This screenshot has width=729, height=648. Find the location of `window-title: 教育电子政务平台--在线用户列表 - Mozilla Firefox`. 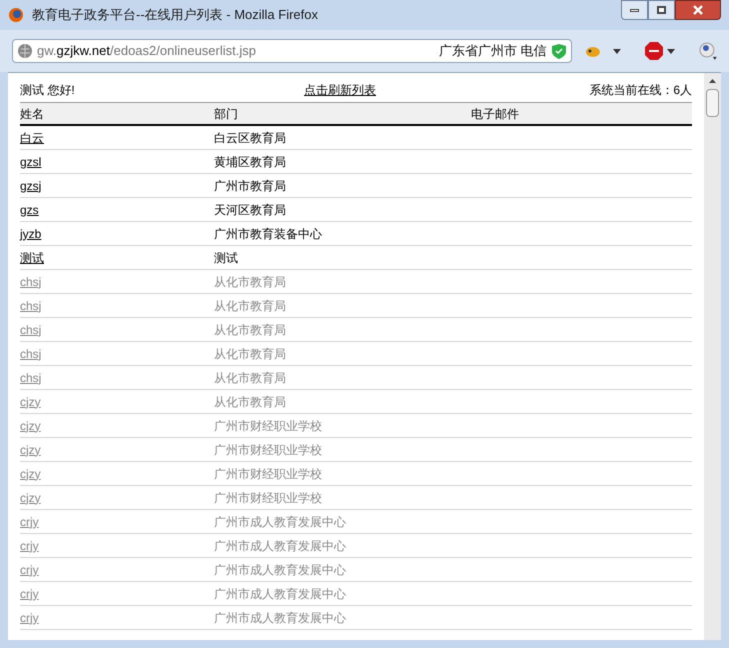

window-title: 教育电子政务平台--在线用户列表 - Mozilla Firefox is located at coordinates (175, 15).